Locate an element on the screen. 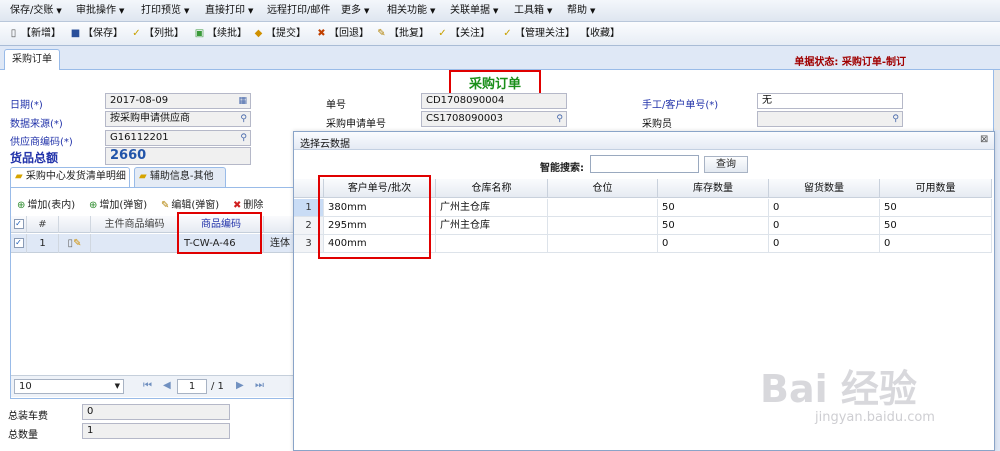  menu-related-docs: 关联单据 ▼ is located at coordinates (474, 11).